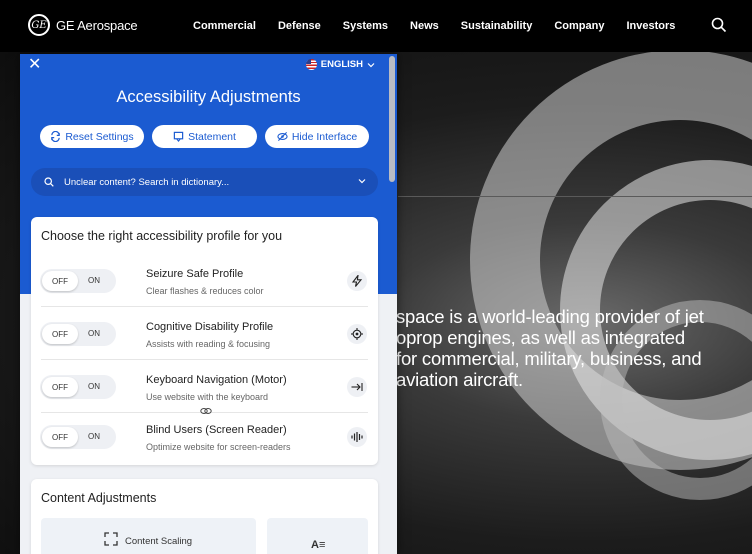 The width and height of the screenshot is (752, 554). Describe the element at coordinates (208, 344) in the screenshot. I see `profile-subtitle: Assists with reading & focusing` at that location.